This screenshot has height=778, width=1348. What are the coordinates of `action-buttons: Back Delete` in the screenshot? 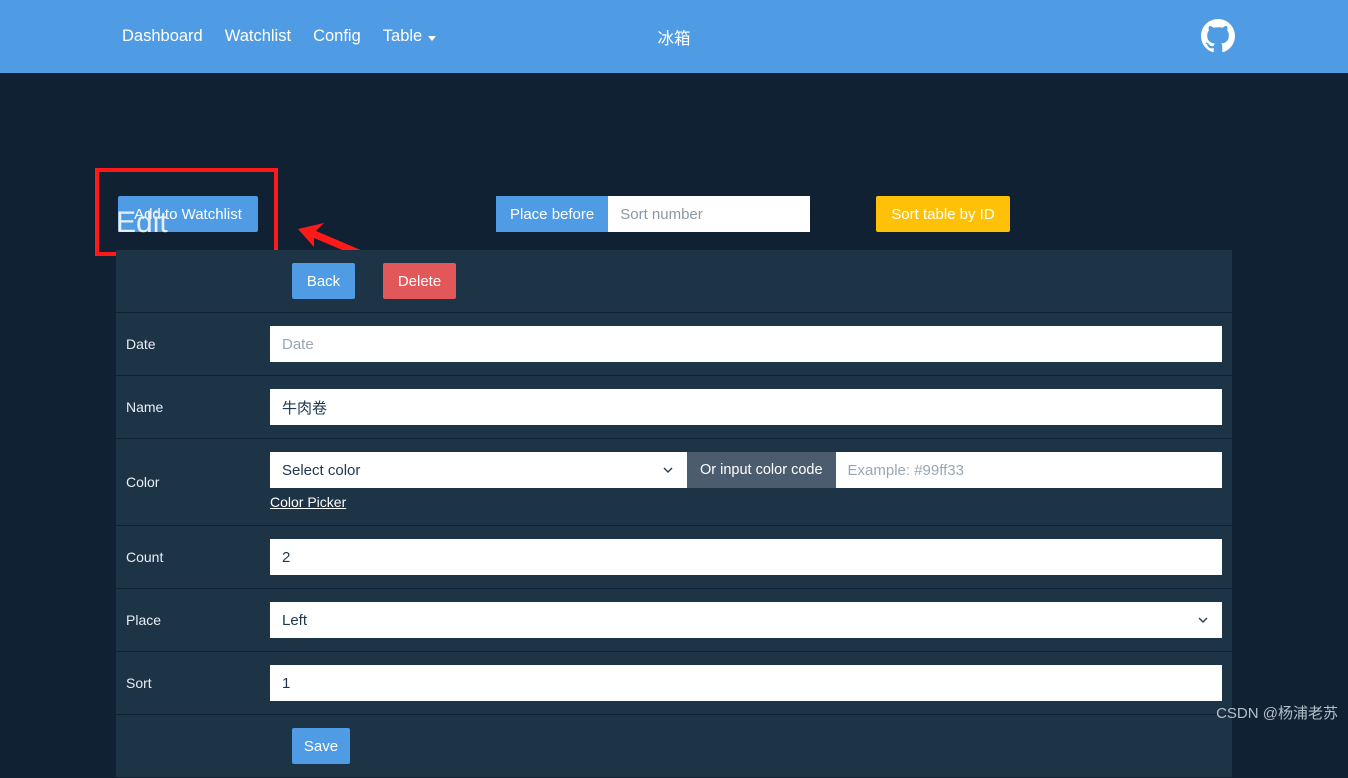 It's located at (751, 281).